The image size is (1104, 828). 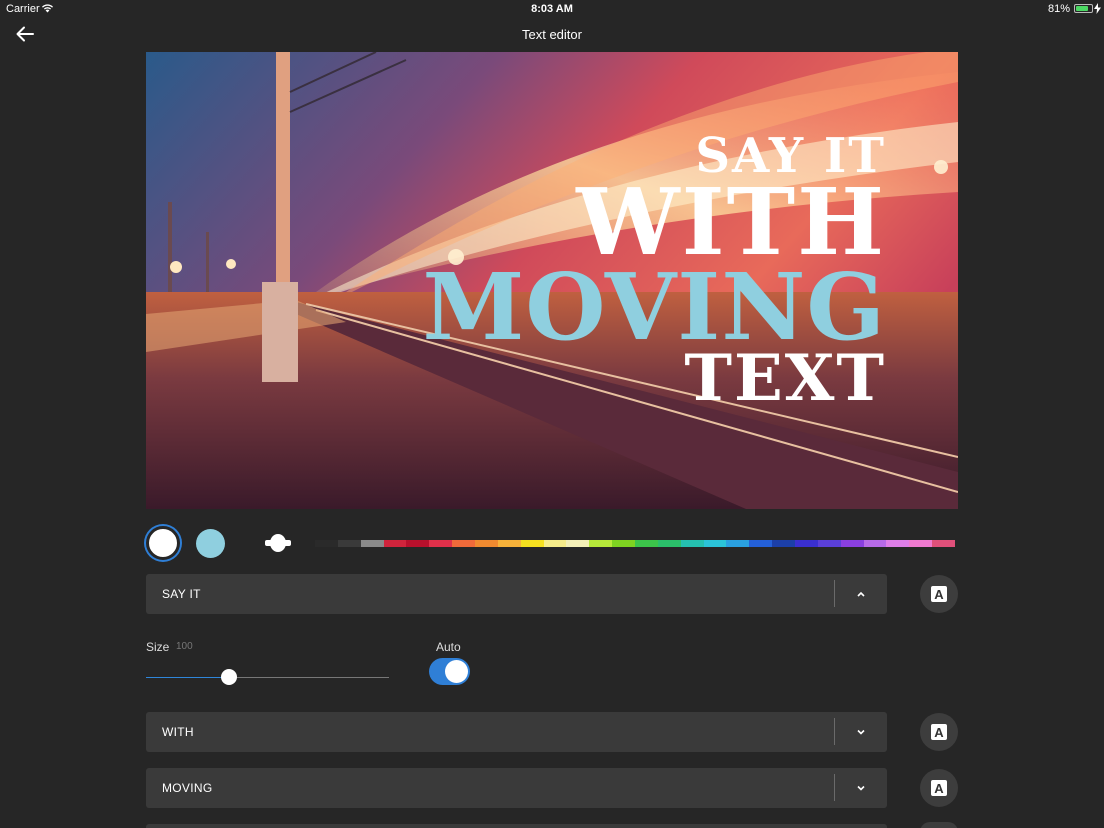 What do you see at coordinates (158, 647) in the screenshot?
I see `size-label: Size` at bounding box center [158, 647].